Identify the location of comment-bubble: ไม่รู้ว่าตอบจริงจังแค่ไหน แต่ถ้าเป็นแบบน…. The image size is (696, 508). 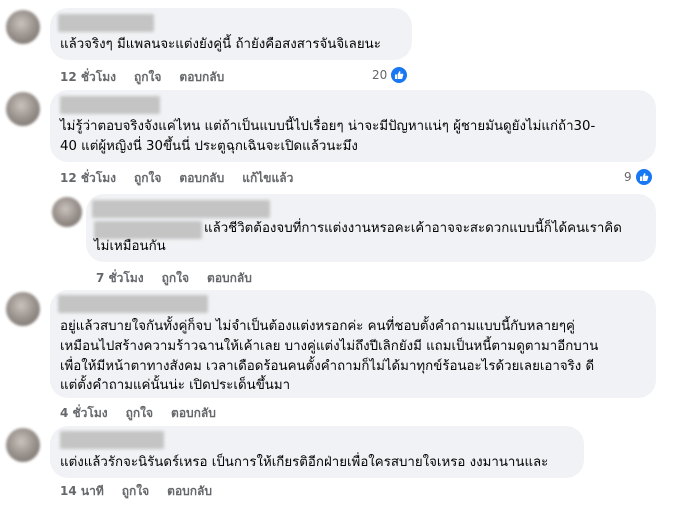
(353, 126).